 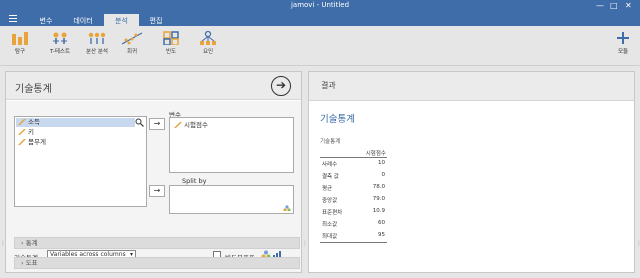 I want to click on table-row: 결측 값 0, so click(x=353, y=176).